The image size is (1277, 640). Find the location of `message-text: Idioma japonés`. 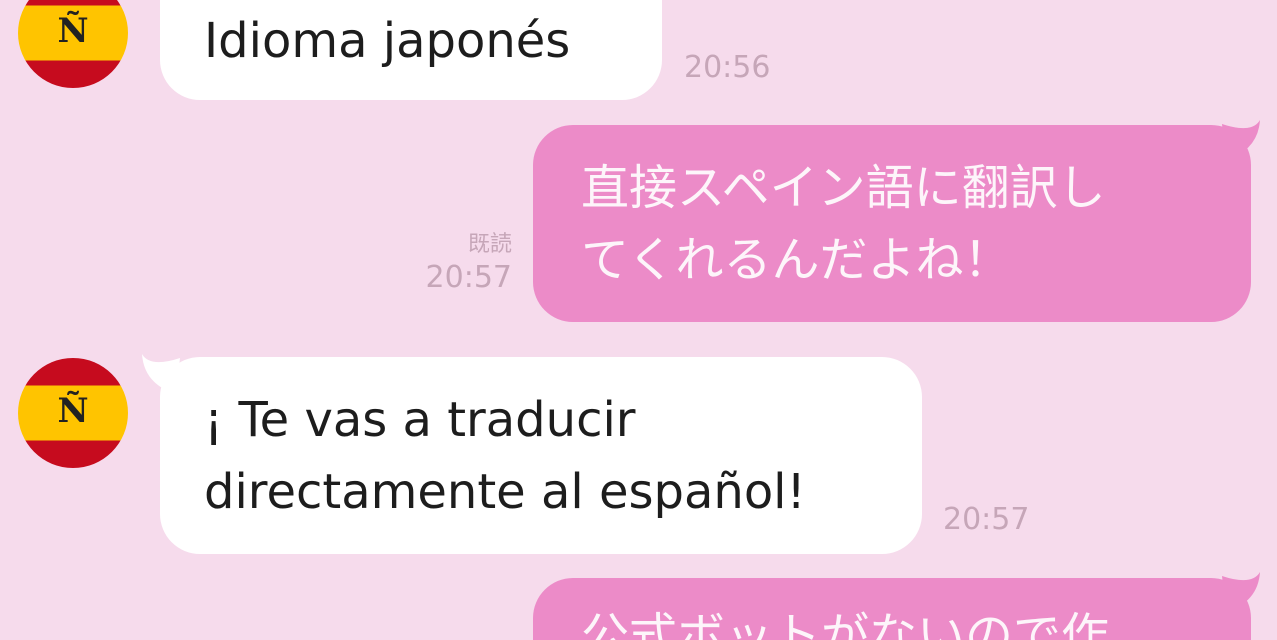

message-text: Idioma japonés is located at coordinates (387, 41).